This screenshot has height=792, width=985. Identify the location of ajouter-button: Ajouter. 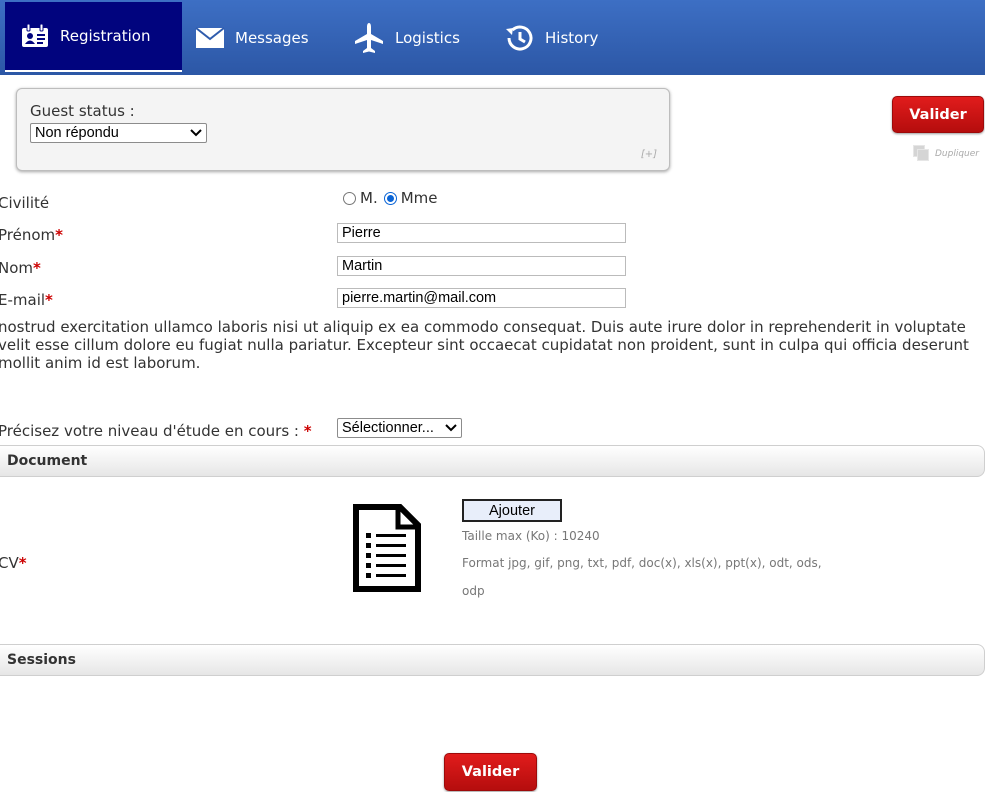
(512, 510).